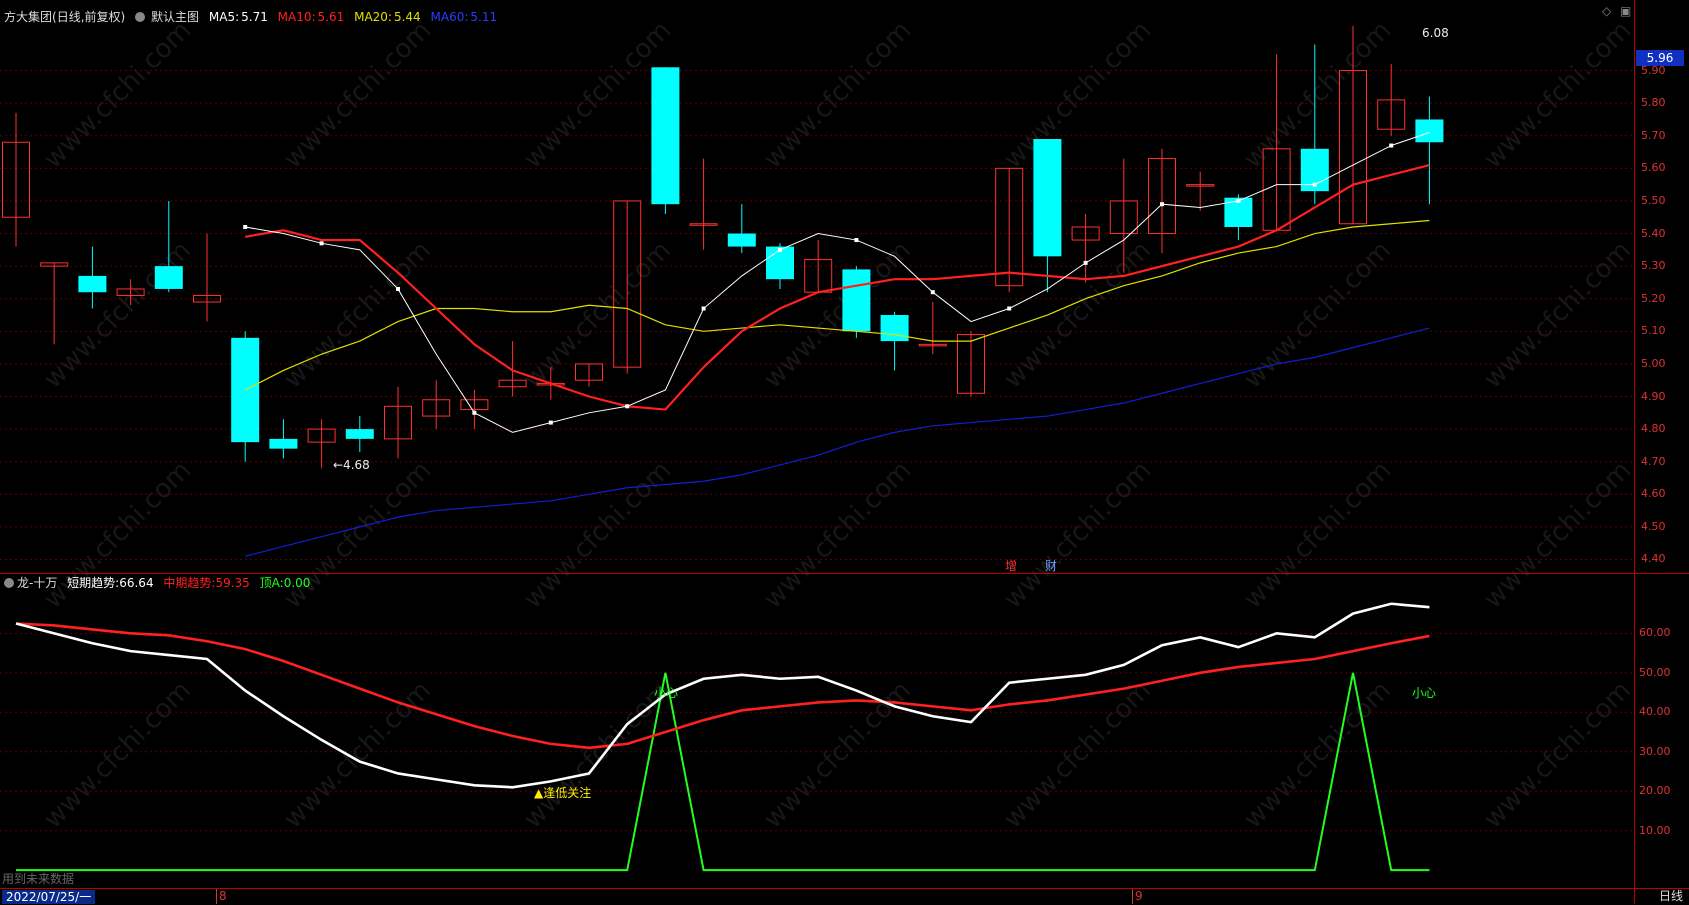 The image size is (1689, 905). What do you see at coordinates (1653, 135) in the screenshot?
I see `price-axis-tick: 5.70` at bounding box center [1653, 135].